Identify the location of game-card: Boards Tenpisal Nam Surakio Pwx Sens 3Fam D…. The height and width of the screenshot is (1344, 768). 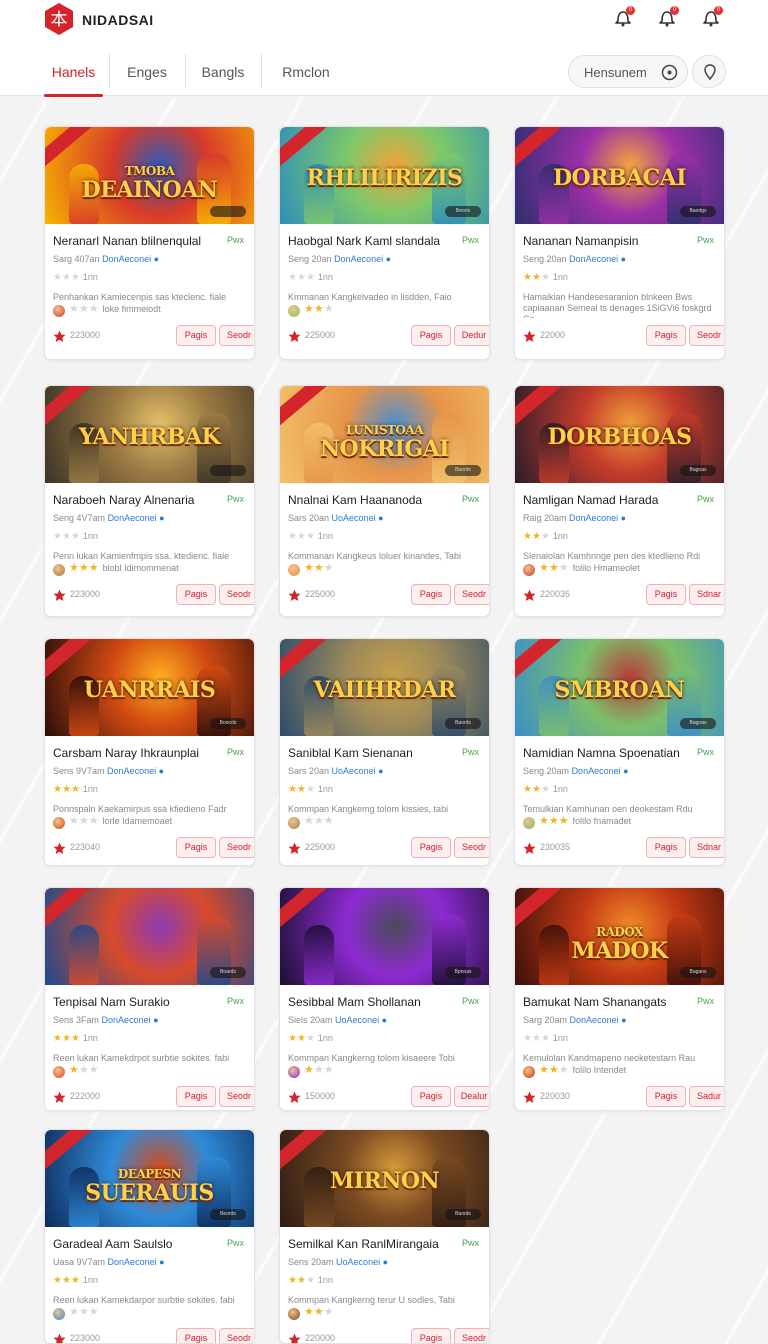
(149, 999).